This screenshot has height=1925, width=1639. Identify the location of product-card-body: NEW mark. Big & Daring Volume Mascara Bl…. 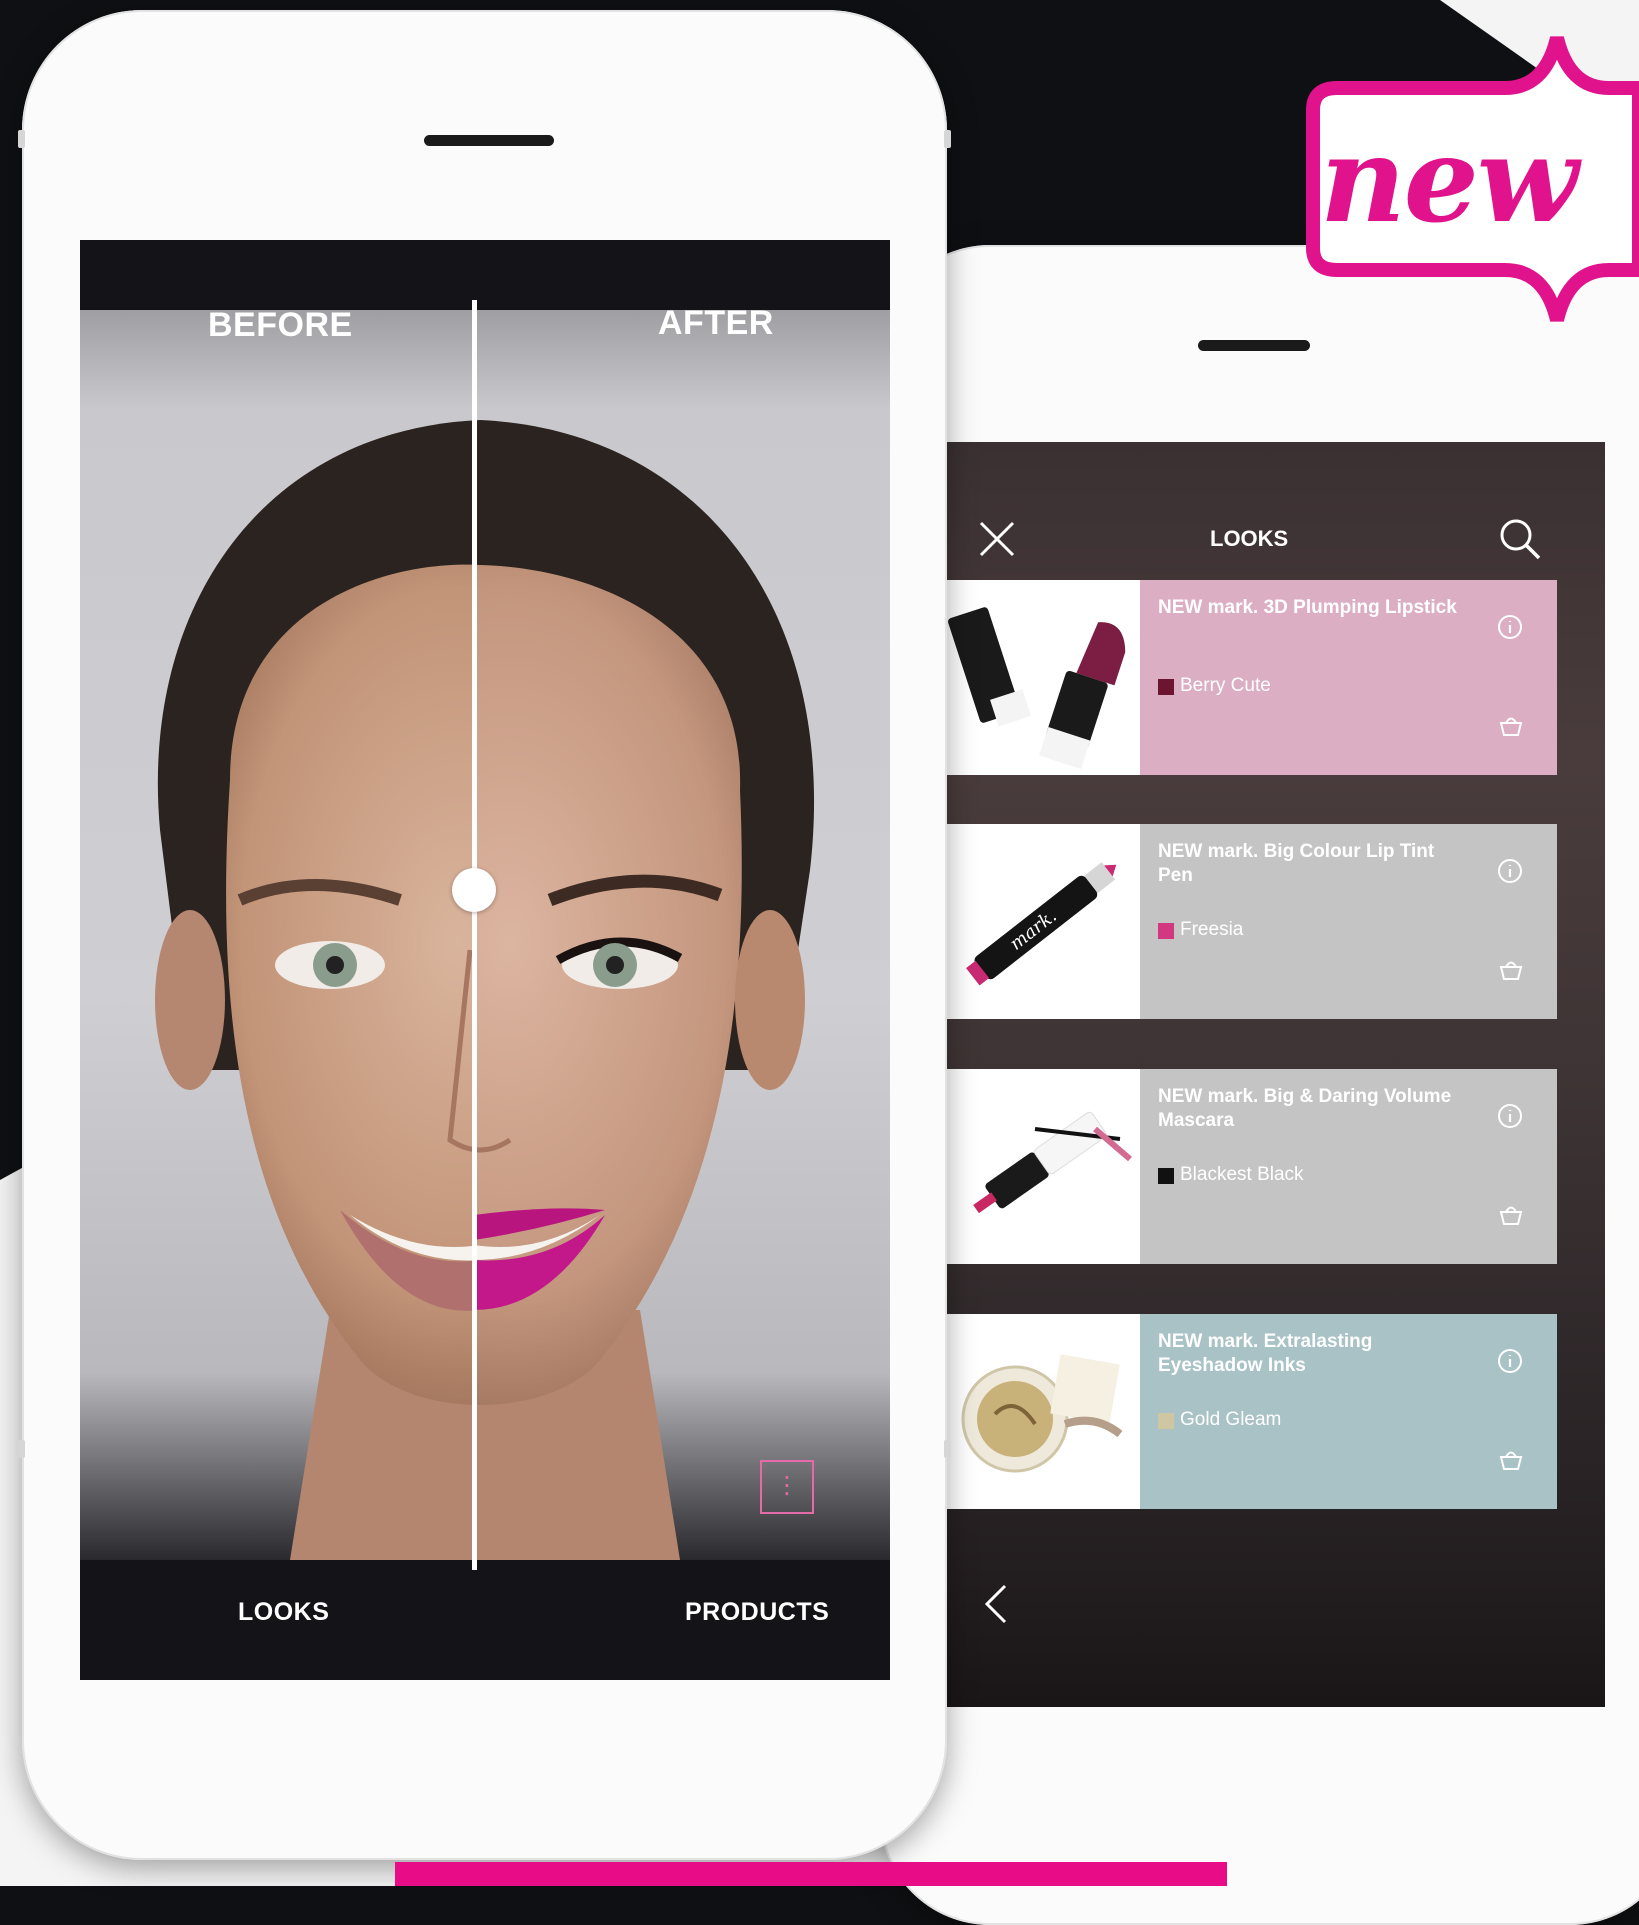
(1348, 1166).